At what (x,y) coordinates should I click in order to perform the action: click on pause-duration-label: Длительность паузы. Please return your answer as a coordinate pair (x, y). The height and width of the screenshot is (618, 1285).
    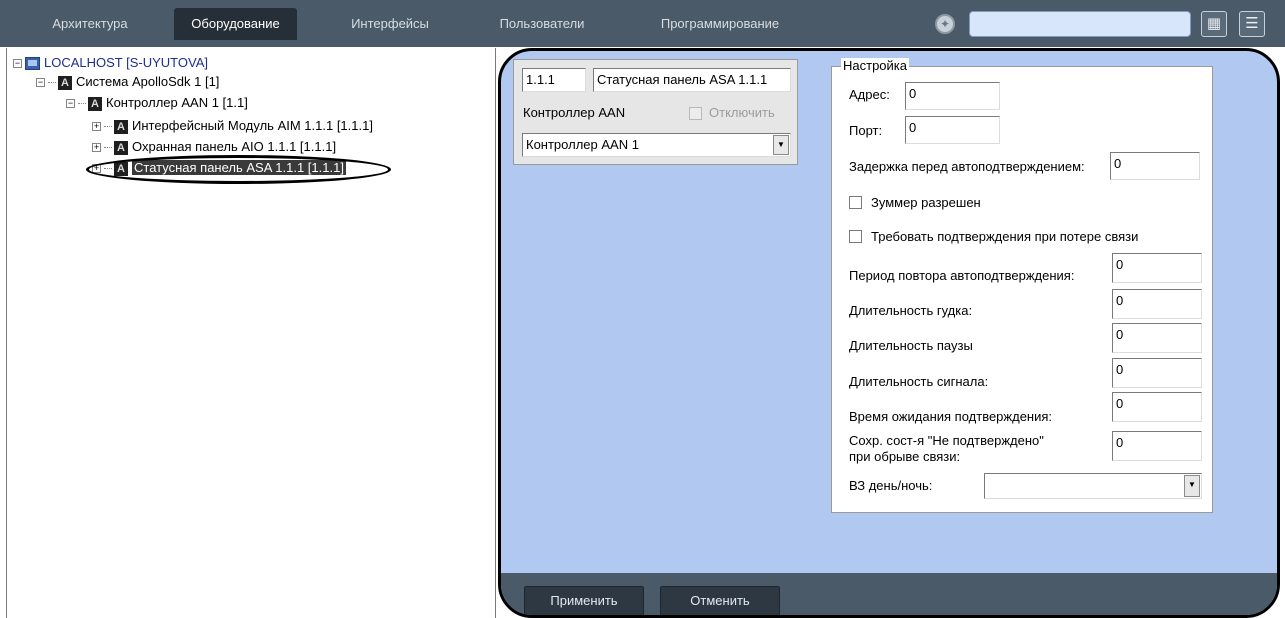
    Looking at the image, I should click on (911, 345).